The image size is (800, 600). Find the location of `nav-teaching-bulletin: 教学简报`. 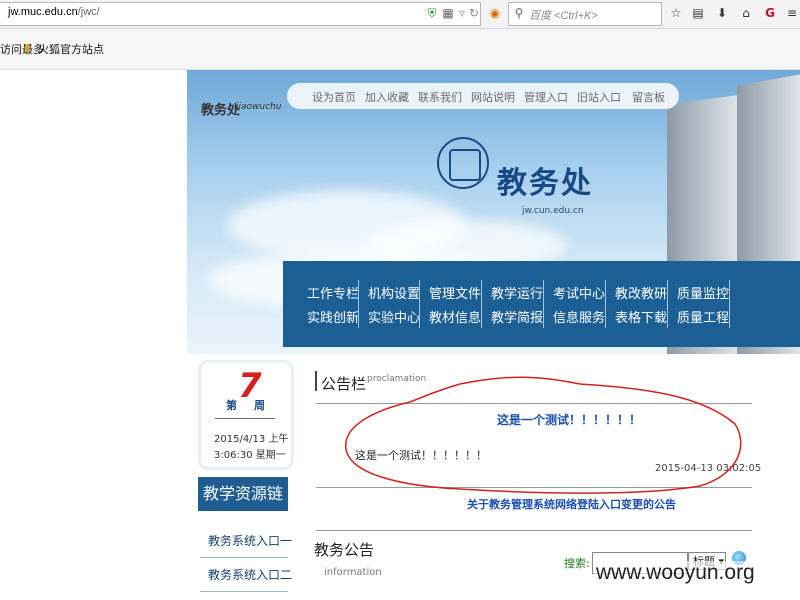

nav-teaching-bulletin: 教学简报 is located at coordinates (517, 316).